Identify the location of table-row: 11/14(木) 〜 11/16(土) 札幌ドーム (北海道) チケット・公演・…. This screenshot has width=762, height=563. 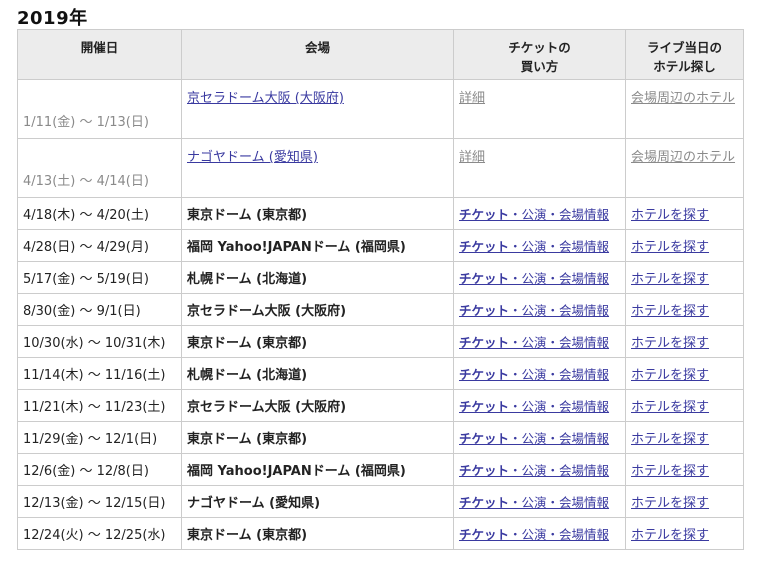
(380, 373).